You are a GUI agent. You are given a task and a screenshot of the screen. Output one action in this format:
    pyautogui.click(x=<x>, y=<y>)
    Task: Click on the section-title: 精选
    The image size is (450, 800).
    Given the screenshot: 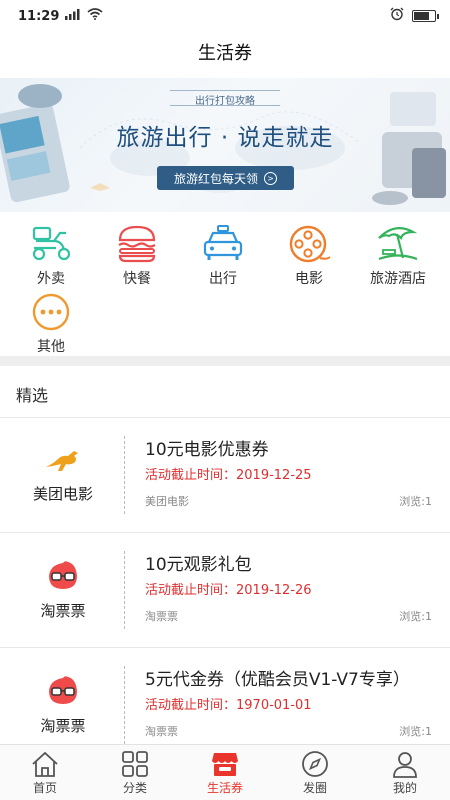 What is the action you would take?
    pyautogui.click(x=32, y=395)
    